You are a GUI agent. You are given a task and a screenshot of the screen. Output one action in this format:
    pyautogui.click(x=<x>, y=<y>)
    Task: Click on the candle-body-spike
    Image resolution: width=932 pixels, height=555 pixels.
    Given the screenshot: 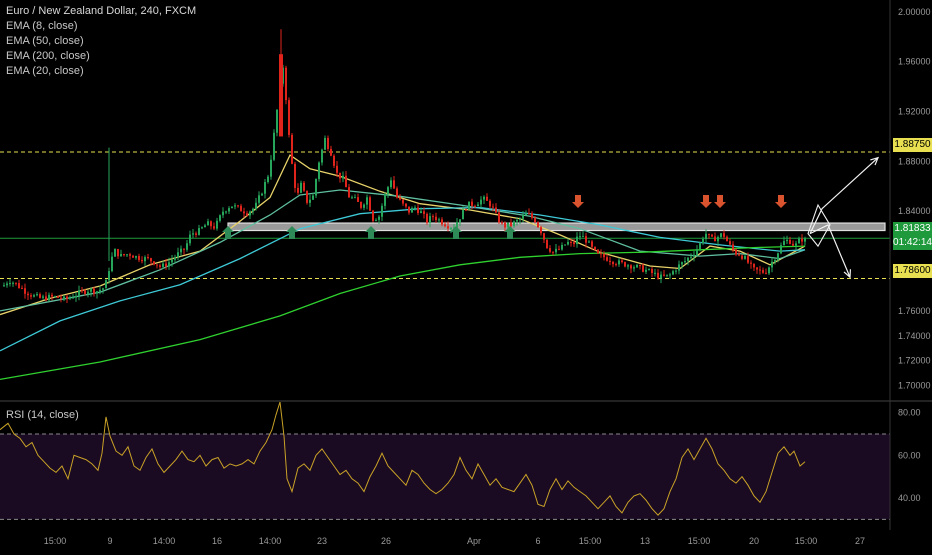 What is the action you would take?
    pyautogui.click(x=281, y=95)
    